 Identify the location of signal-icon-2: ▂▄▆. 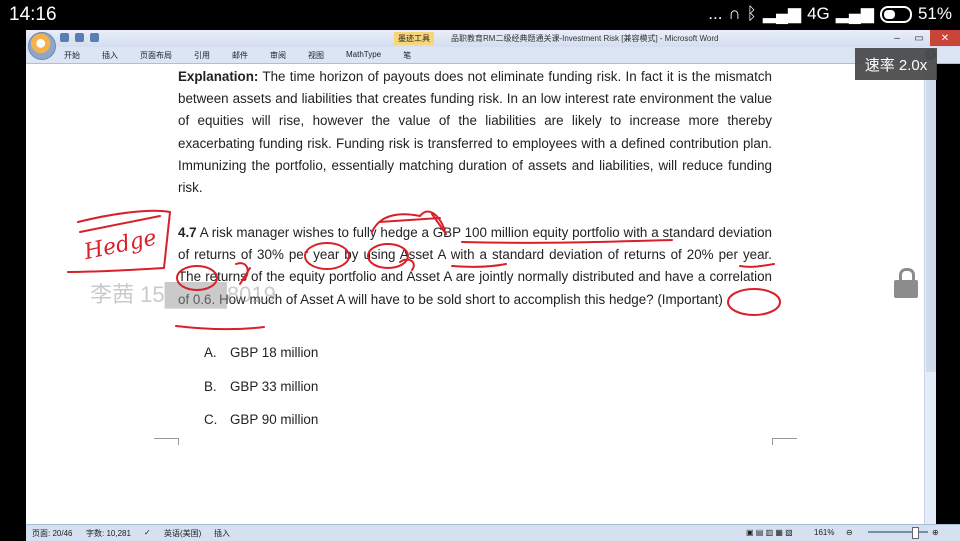
(854, 13).